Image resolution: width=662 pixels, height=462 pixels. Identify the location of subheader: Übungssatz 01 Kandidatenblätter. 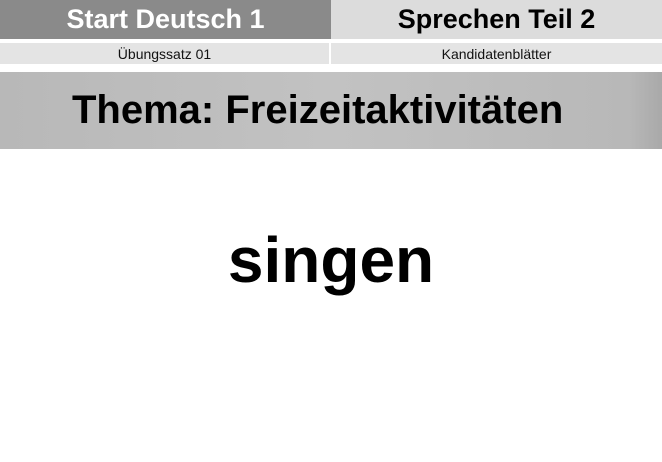
(331, 53).